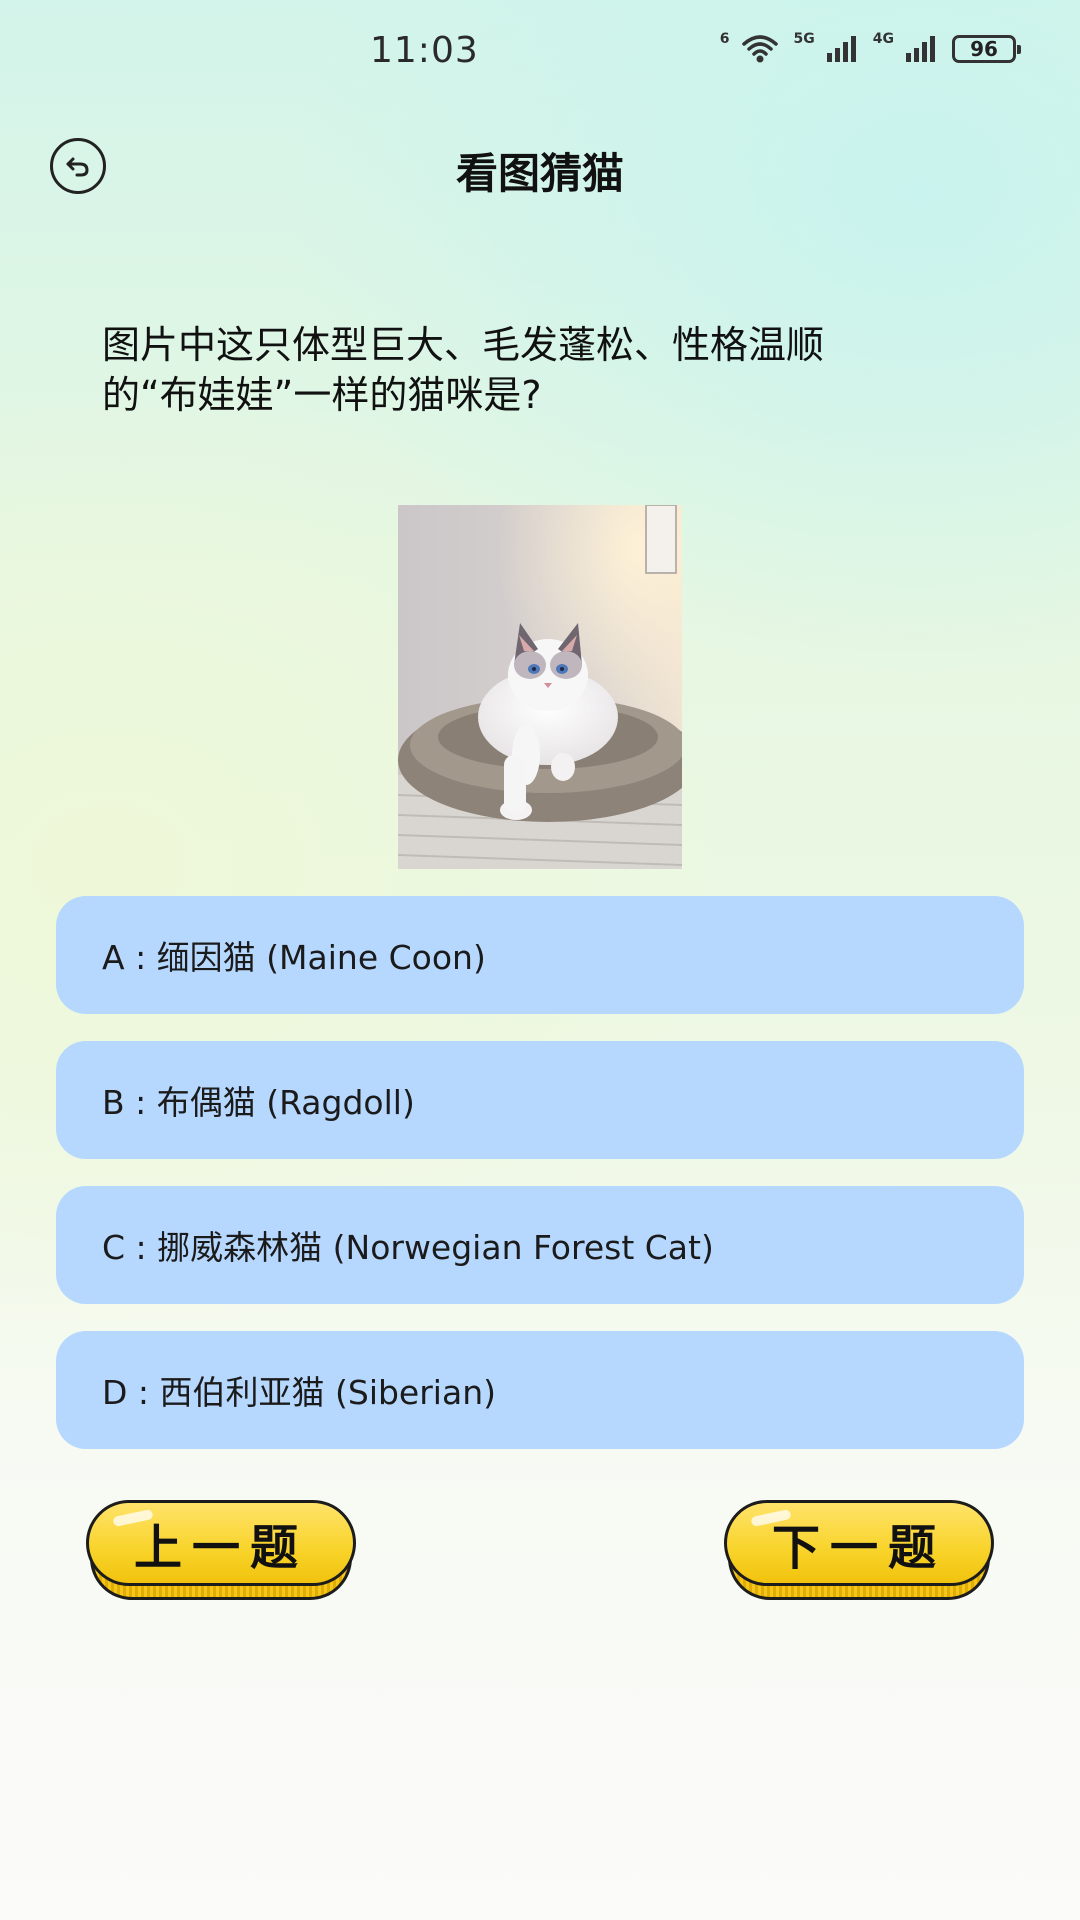 The width and height of the screenshot is (1080, 1920). Describe the element at coordinates (759, 49) in the screenshot. I see `wifi-icon` at that location.